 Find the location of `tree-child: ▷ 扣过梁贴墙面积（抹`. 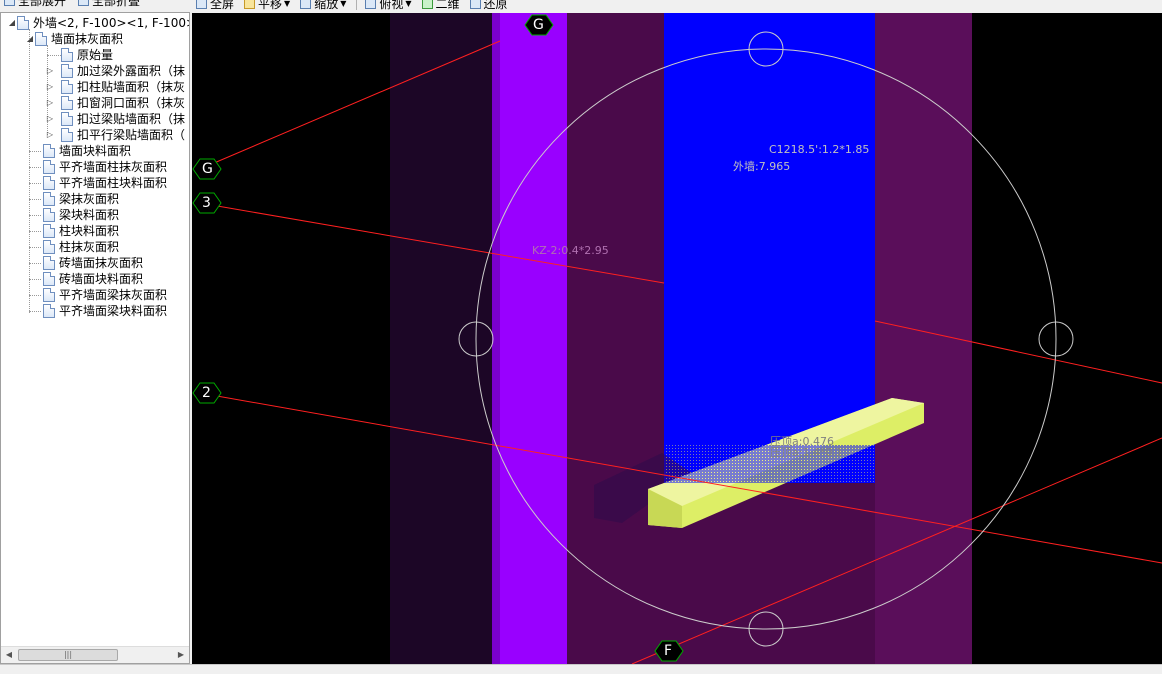

tree-child: ▷ 扣过梁贴墙面积（抹 is located at coordinates (115, 119).